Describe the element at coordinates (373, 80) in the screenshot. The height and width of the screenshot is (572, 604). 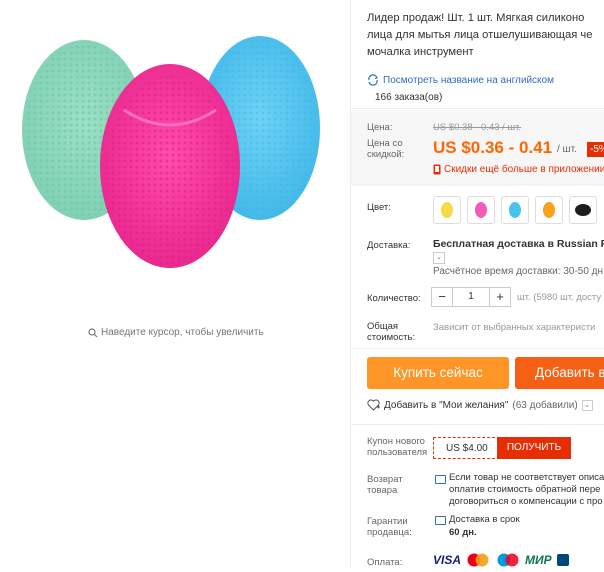
I see `translate-icon` at that location.